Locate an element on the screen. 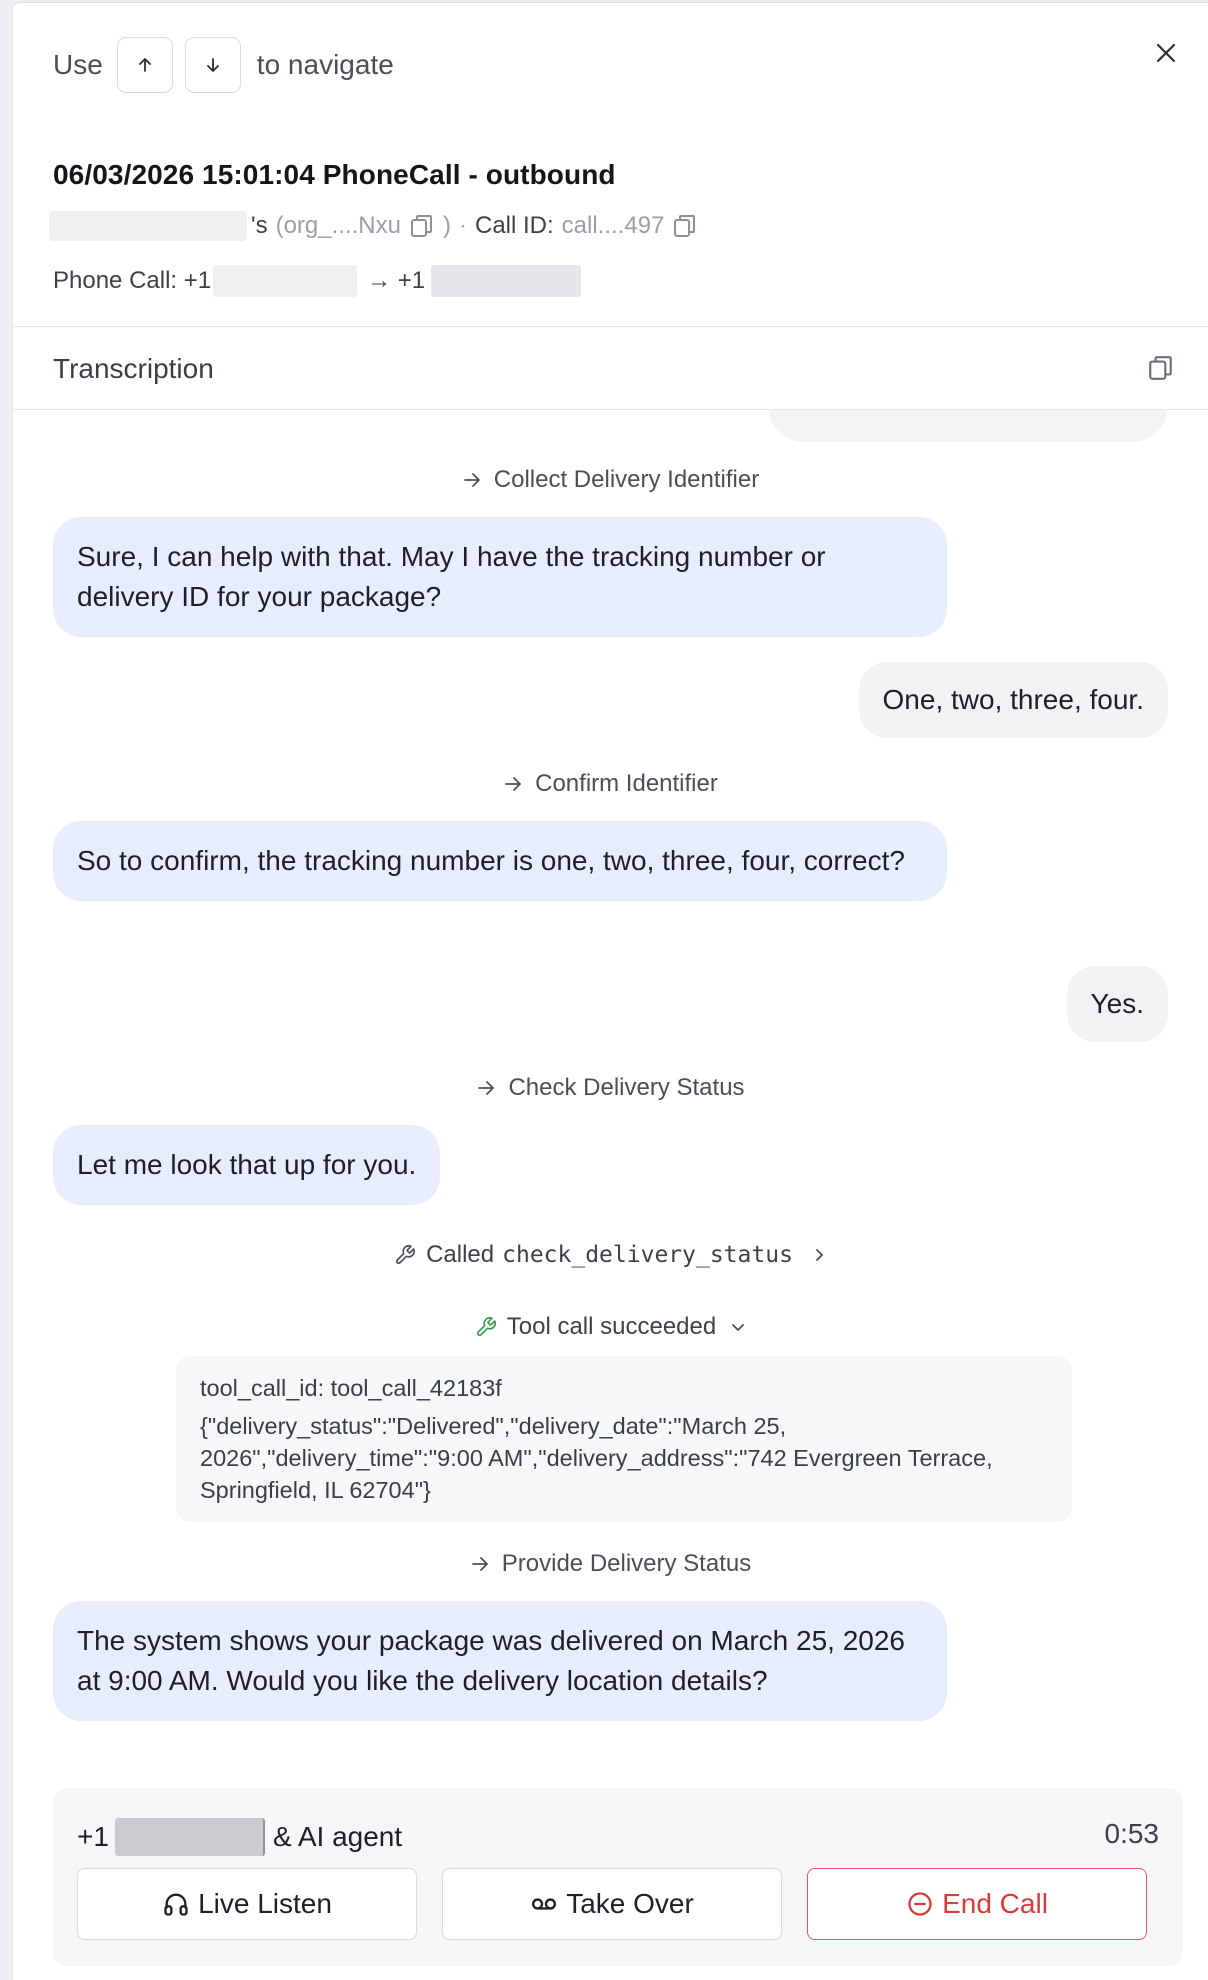 This screenshot has width=1208, height=1980. previous-item-key is located at coordinates (144, 65).